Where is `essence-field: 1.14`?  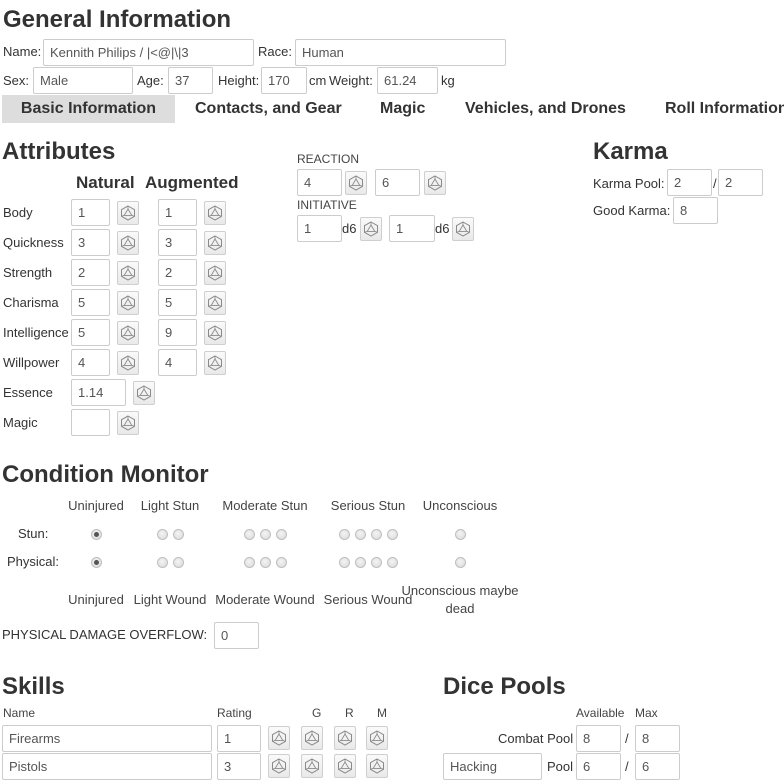 essence-field: 1.14 is located at coordinates (98, 392).